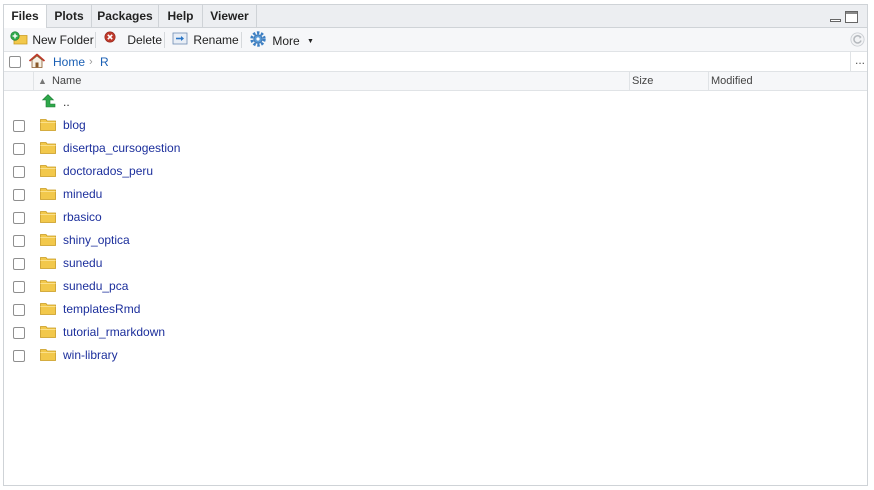  I want to click on column-modified: Modified, so click(779, 81).